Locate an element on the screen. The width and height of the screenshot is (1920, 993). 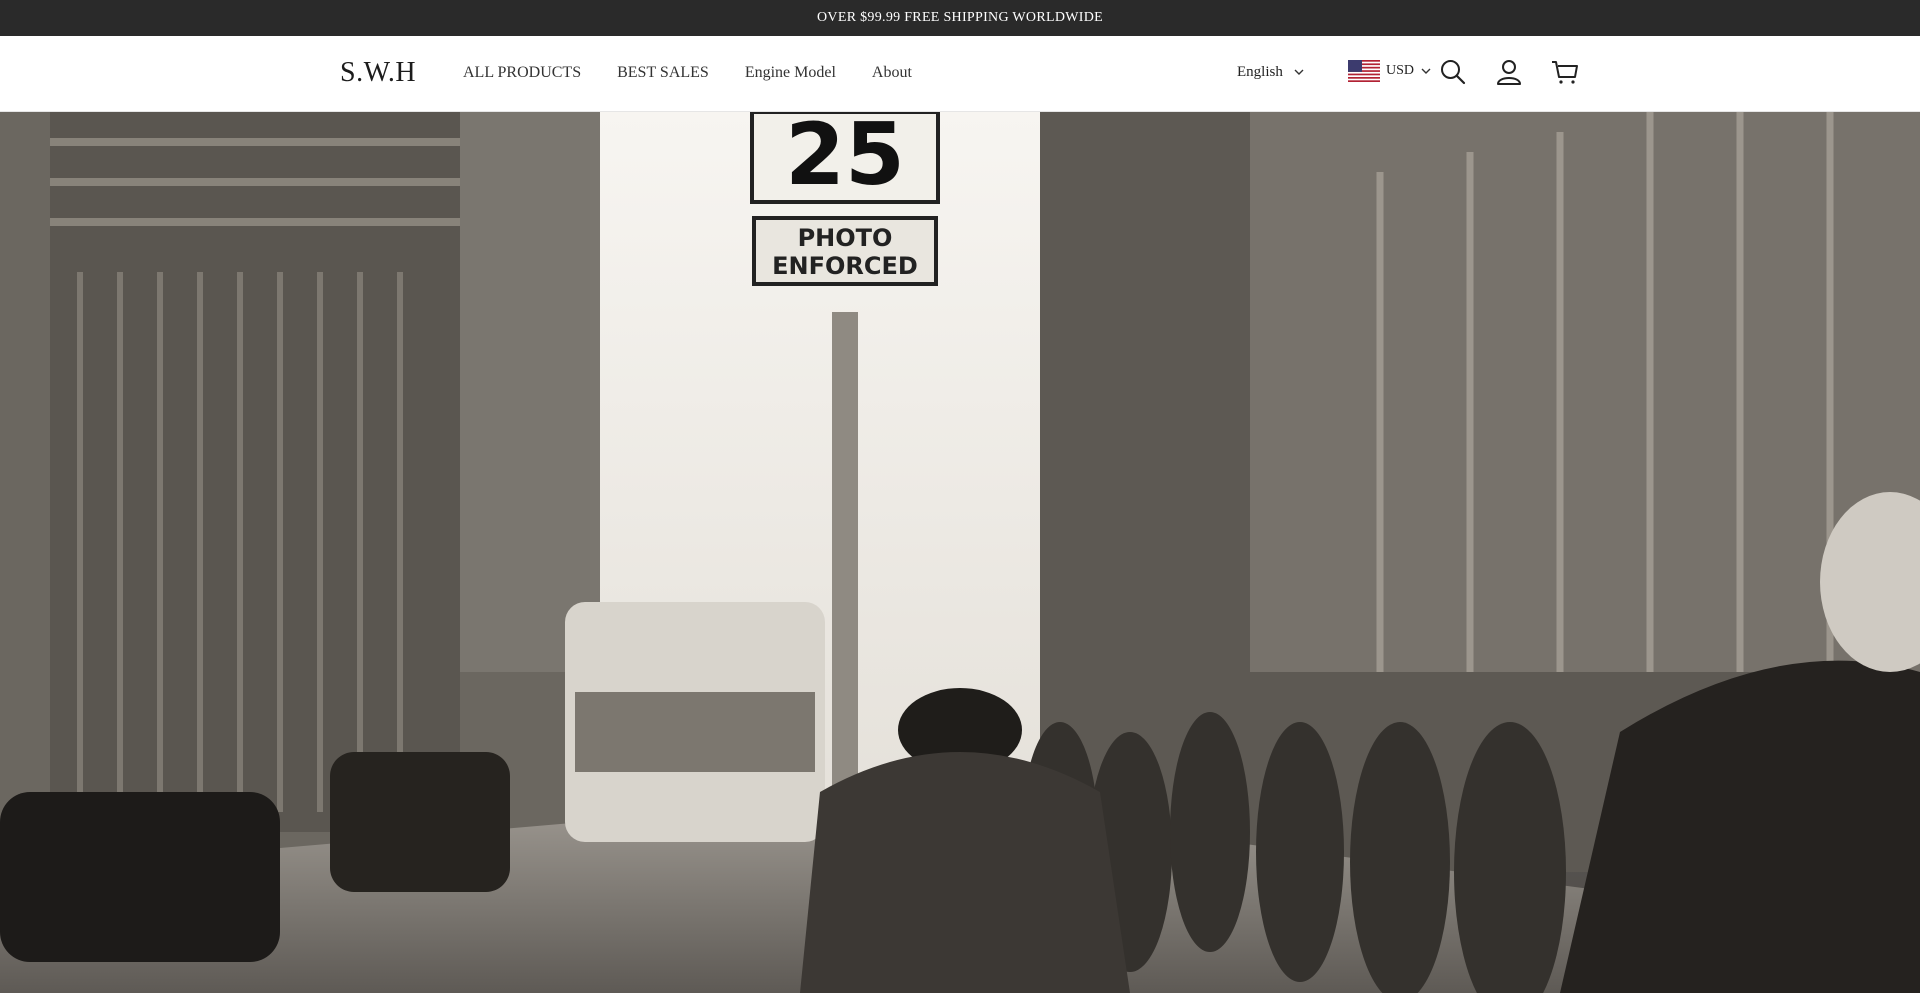
nav-all-products: ALL PRODUCTS is located at coordinates (522, 73).